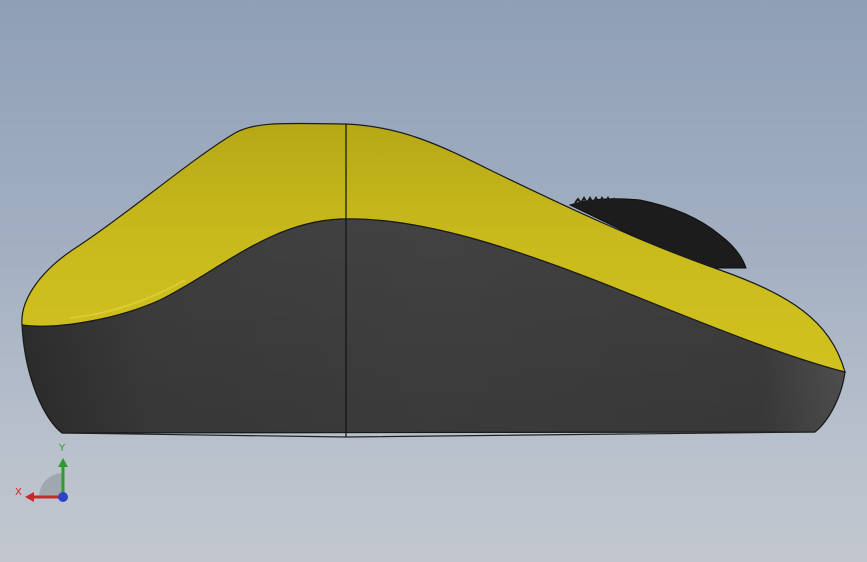 This screenshot has height=562, width=867. Describe the element at coordinates (29, 497) in the screenshot. I see `x-axis-arrowhead` at that location.